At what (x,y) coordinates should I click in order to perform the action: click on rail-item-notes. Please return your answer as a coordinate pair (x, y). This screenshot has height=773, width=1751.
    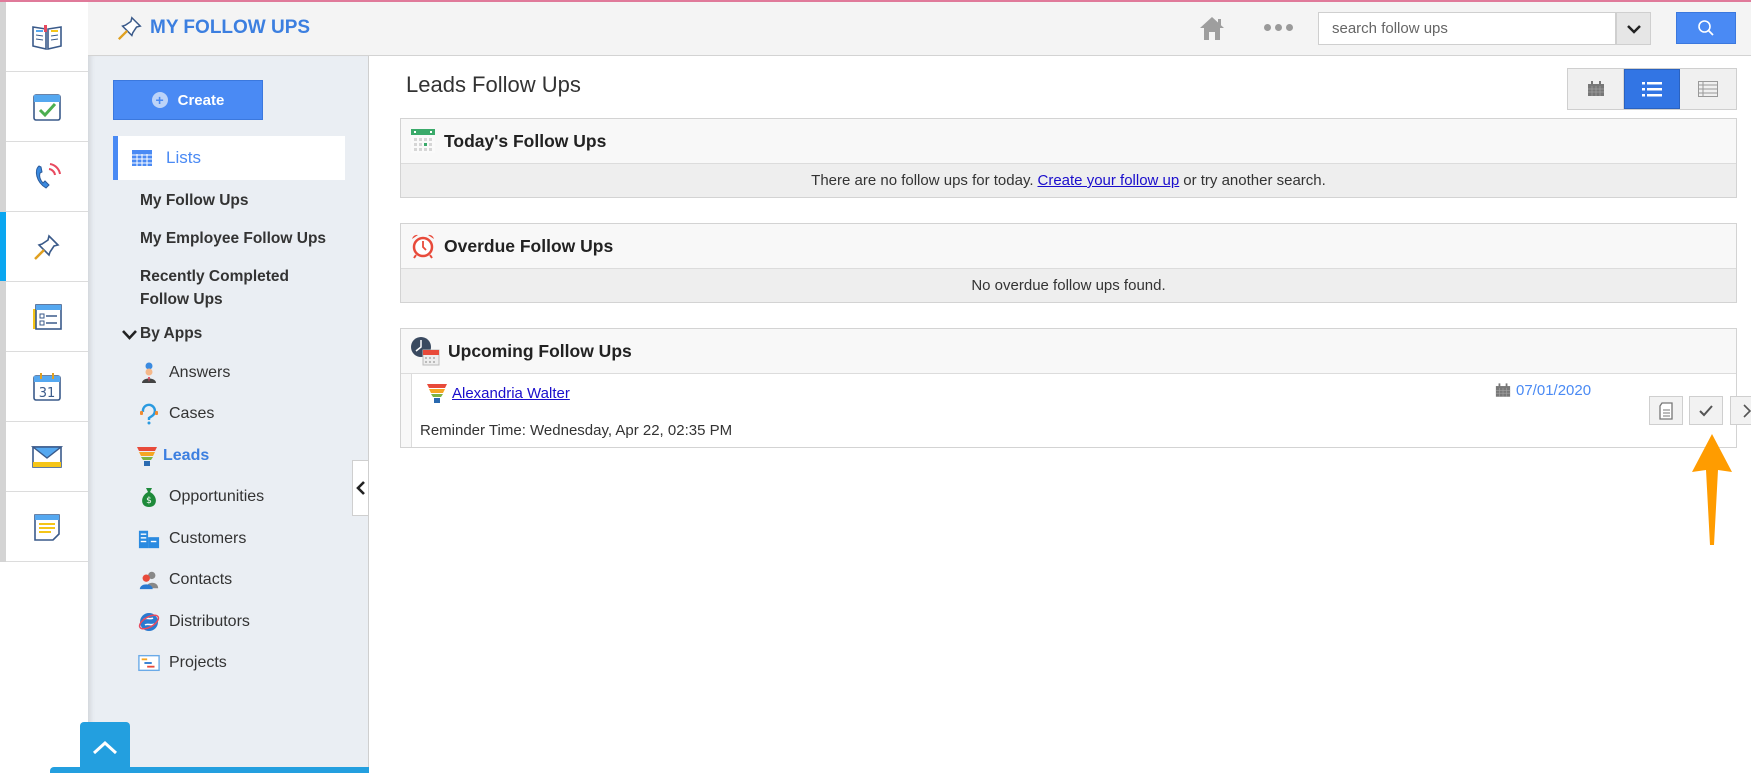
    Looking at the image, I should click on (47, 527).